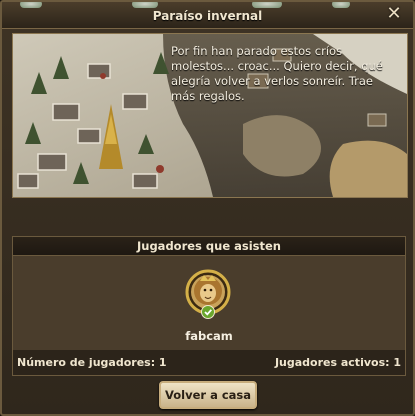  I want to click on player-count: Número de jugadores: 1, so click(92, 362).